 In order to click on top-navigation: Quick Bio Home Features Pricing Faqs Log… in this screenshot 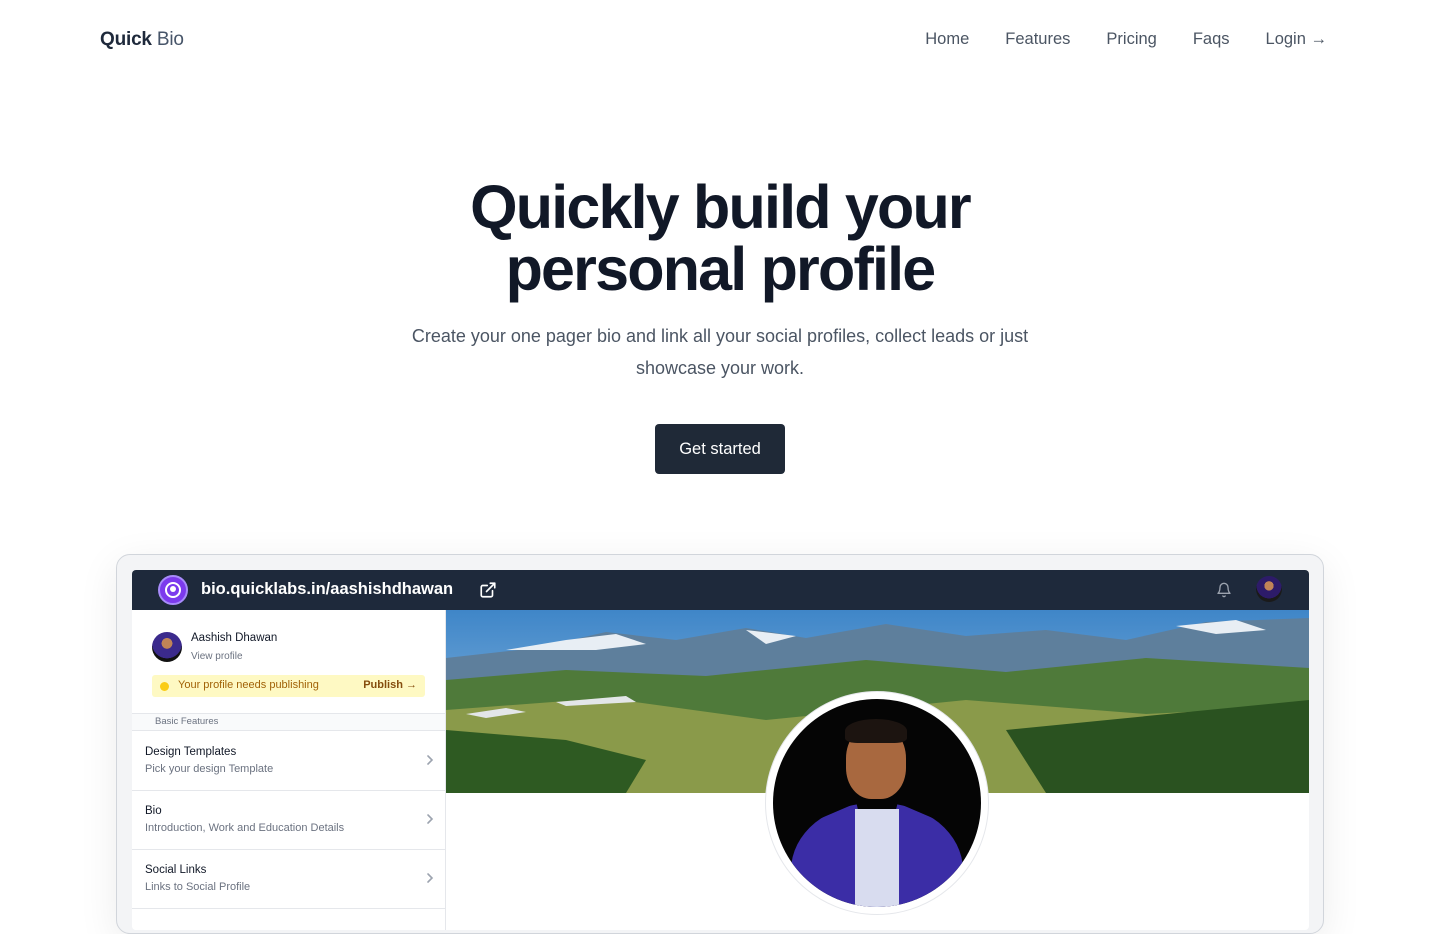, I will do `click(720, 40)`.